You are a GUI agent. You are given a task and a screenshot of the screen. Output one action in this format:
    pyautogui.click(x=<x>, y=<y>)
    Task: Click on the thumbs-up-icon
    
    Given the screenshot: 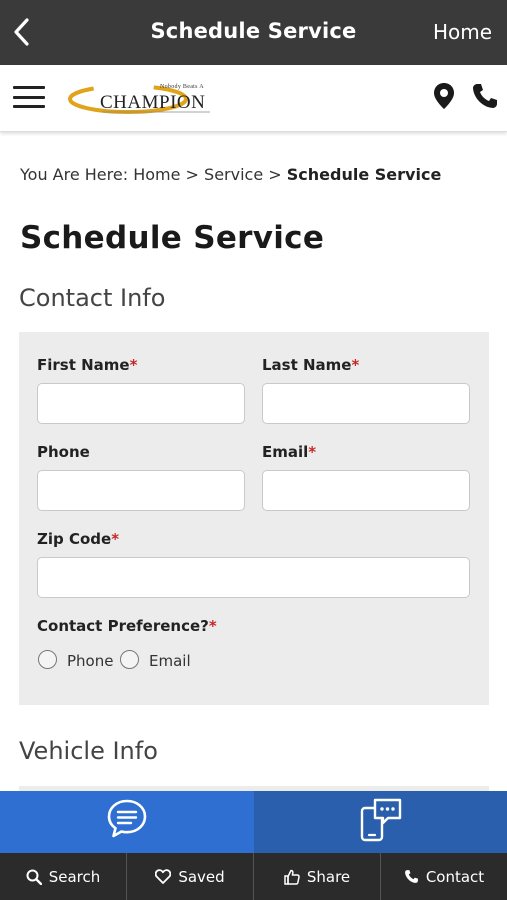 What is the action you would take?
    pyautogui.click(x=292, y=877)
    